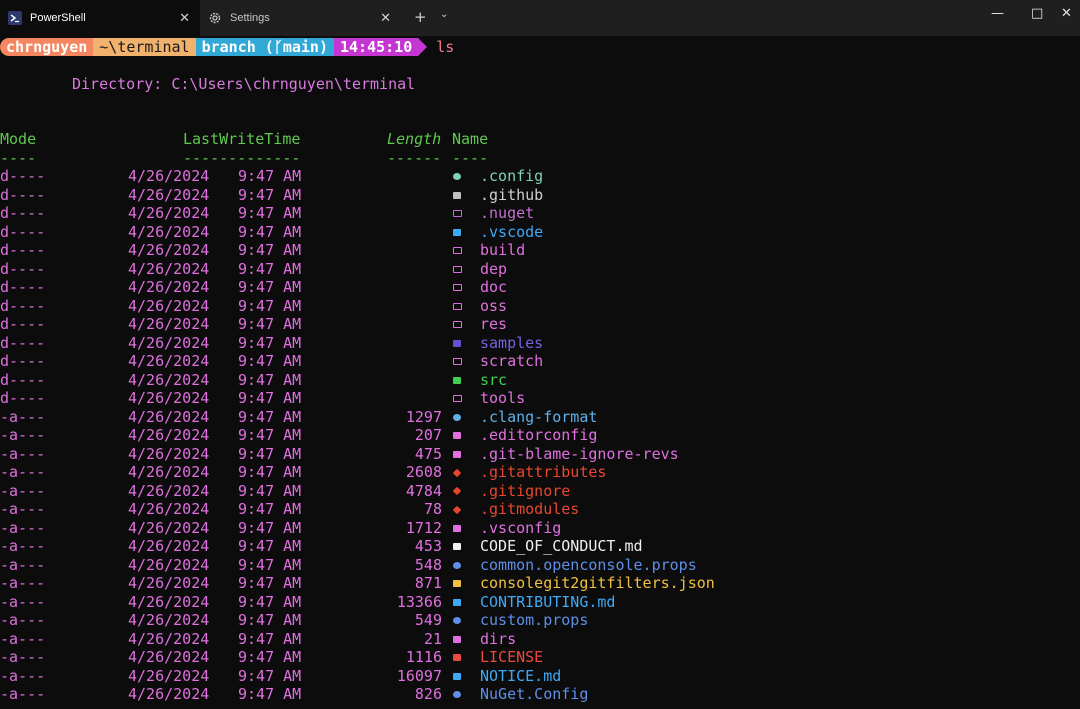 Image resolution: width=1080 pixels, height=709 pixels. I want to click on entry-name: oss, so click(494, 305).